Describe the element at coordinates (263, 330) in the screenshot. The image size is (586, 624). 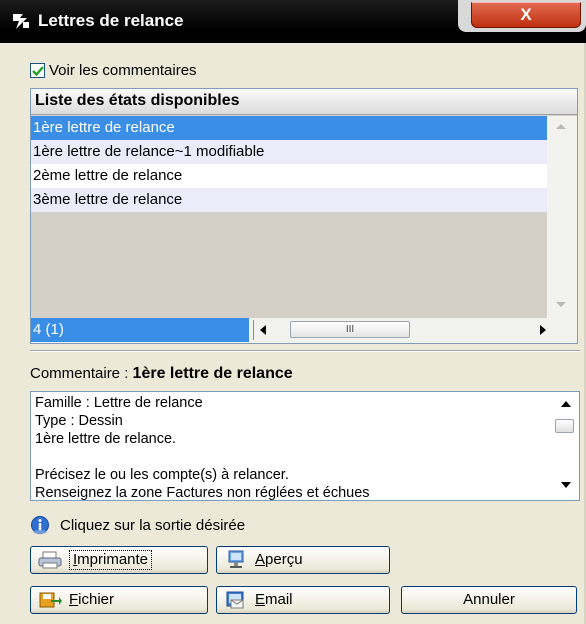
I see `scroll-left-icon` at that location.